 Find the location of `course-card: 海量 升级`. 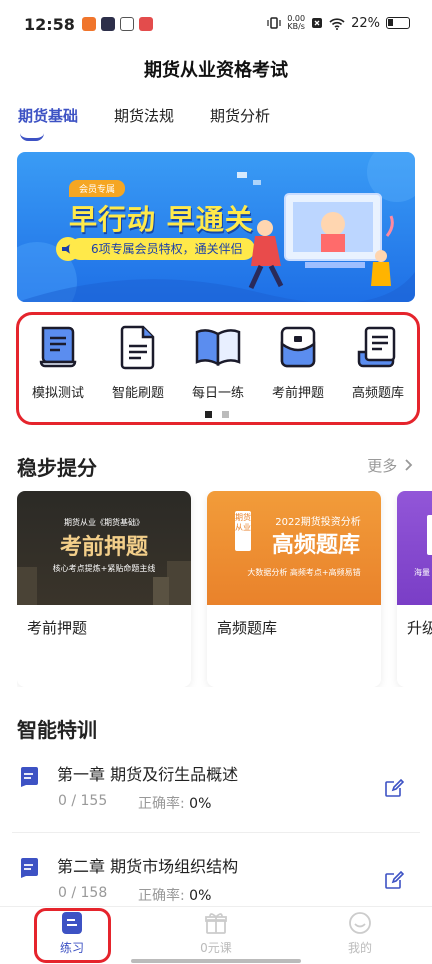

course-card: 海量 升级 is located at coordinates (414, 589).